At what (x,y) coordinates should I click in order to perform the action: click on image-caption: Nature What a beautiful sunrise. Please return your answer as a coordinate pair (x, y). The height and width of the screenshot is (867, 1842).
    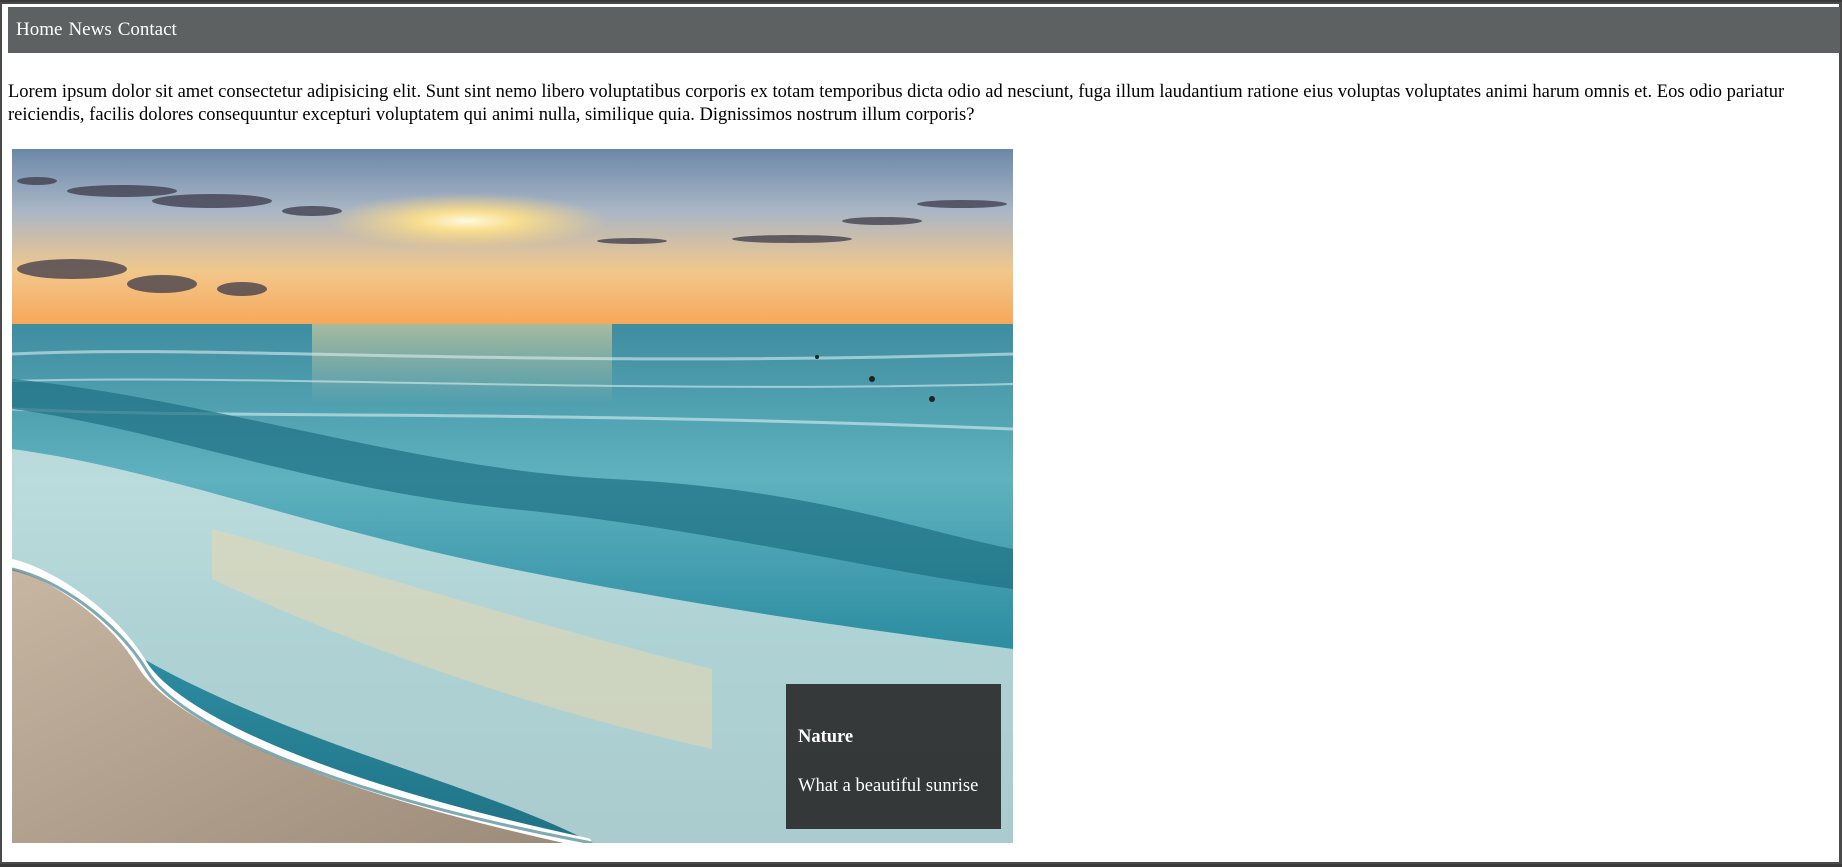
    Looking at the image, I should click on (893, 756).